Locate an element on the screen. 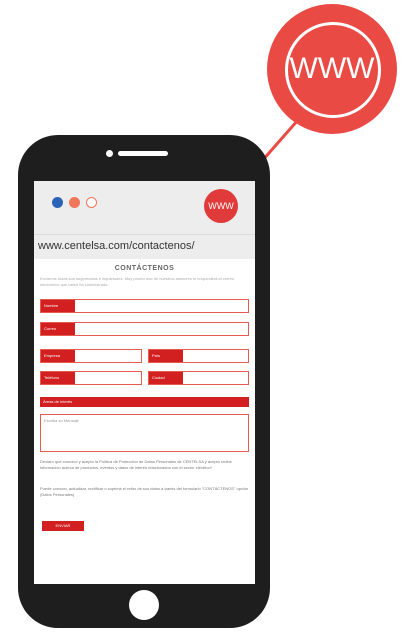  www-callout-label: WWW is located at coordinates (332, 68).